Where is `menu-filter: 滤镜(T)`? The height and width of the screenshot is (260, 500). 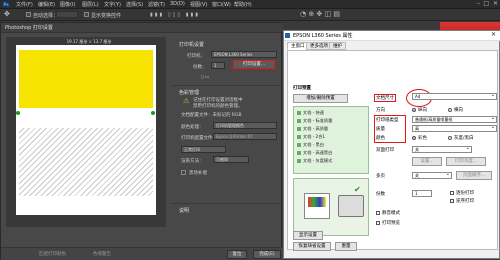 menu-filter: 滤镜(T) is located at coordinates (156, 4).